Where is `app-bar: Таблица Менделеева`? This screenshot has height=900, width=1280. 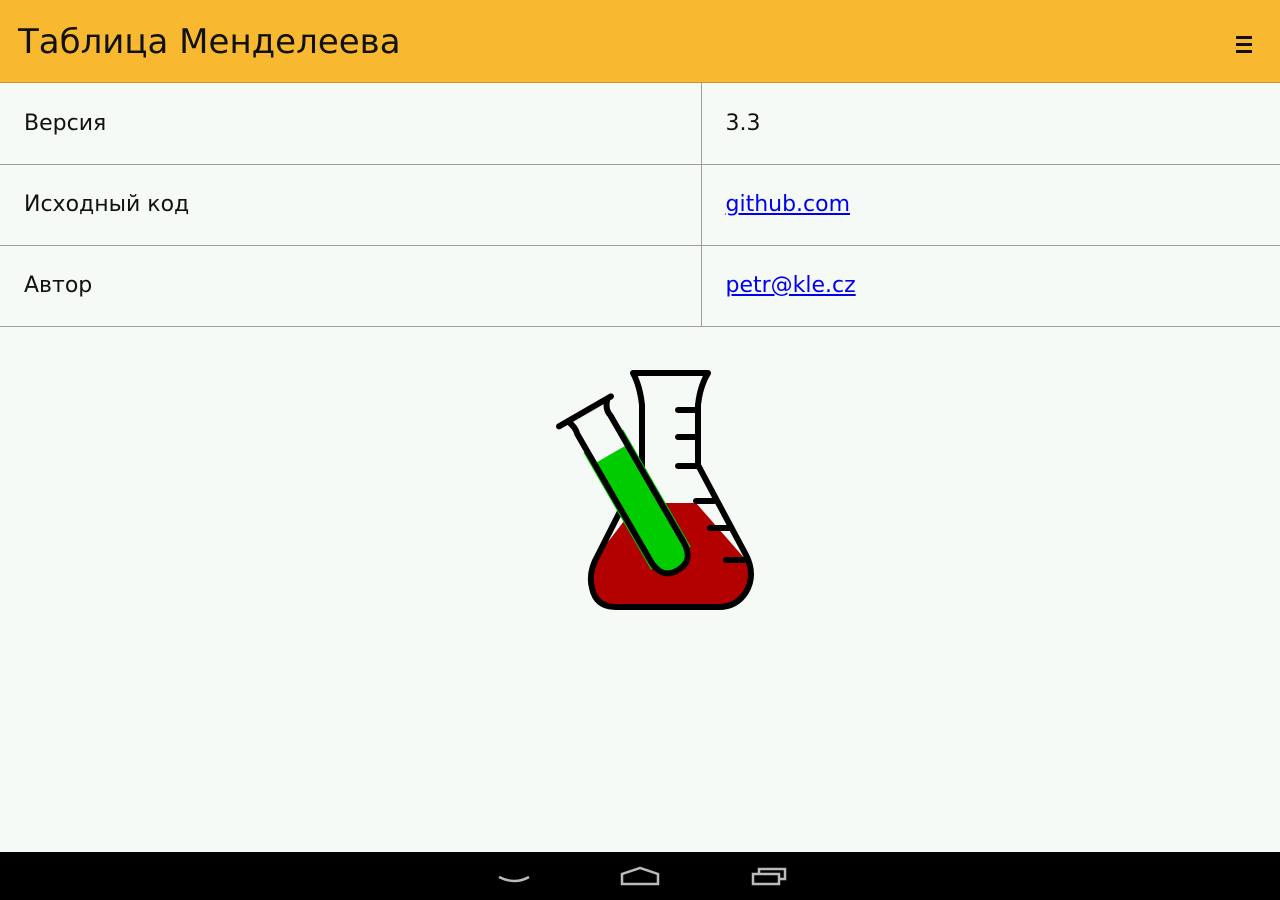 app-bar: Таблица Менделеева is located at coordinates (640, 41).